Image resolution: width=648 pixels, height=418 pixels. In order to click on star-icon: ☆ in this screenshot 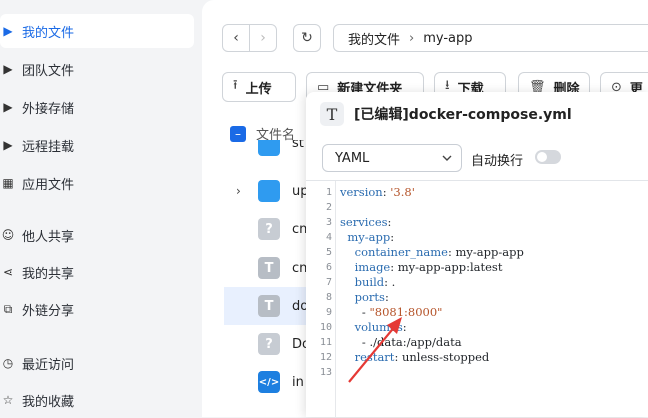, I will do `click(8, 400)`.